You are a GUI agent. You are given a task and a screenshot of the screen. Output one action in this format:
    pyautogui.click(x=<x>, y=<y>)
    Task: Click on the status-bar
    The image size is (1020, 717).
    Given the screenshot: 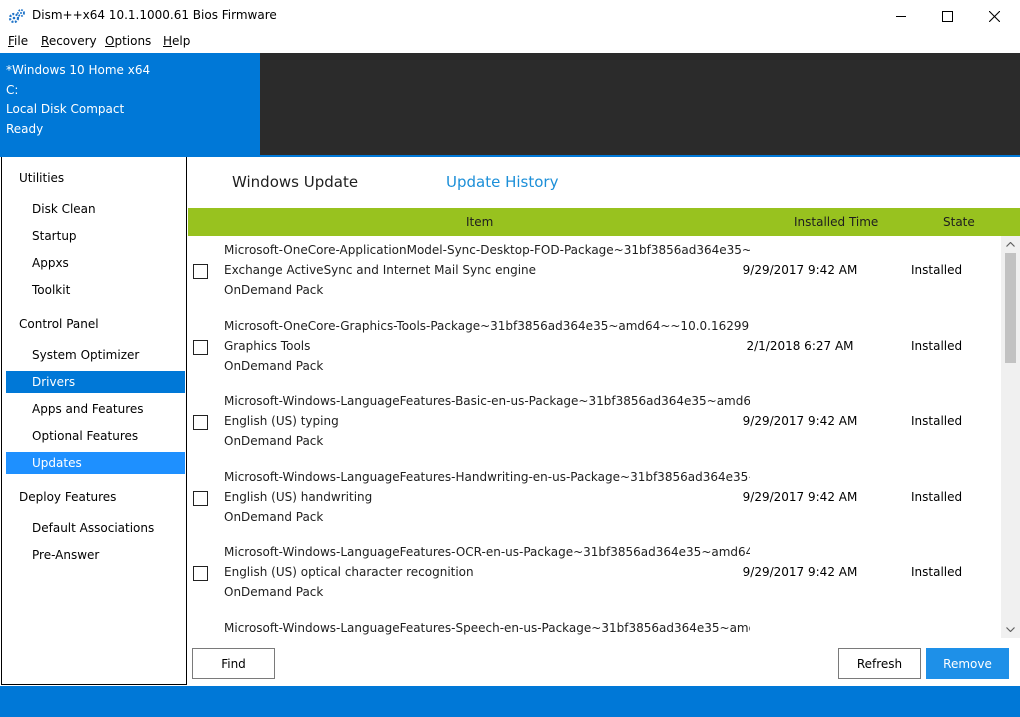 What is the action you would take?
    pyautogui.click(x=510, y=701)
    